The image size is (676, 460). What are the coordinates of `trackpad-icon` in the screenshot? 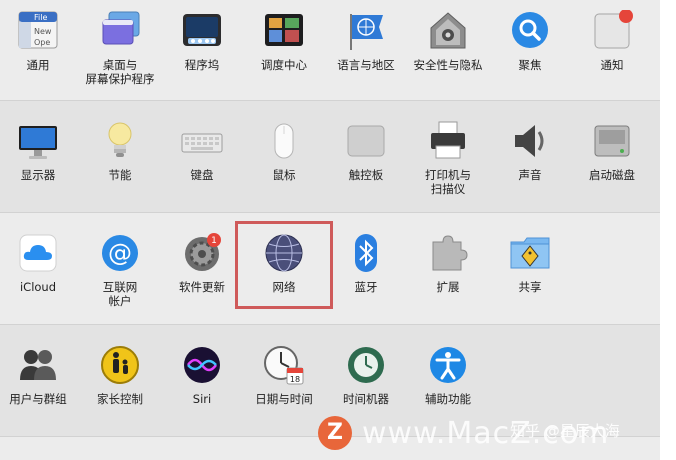 It's located at (366, 141).